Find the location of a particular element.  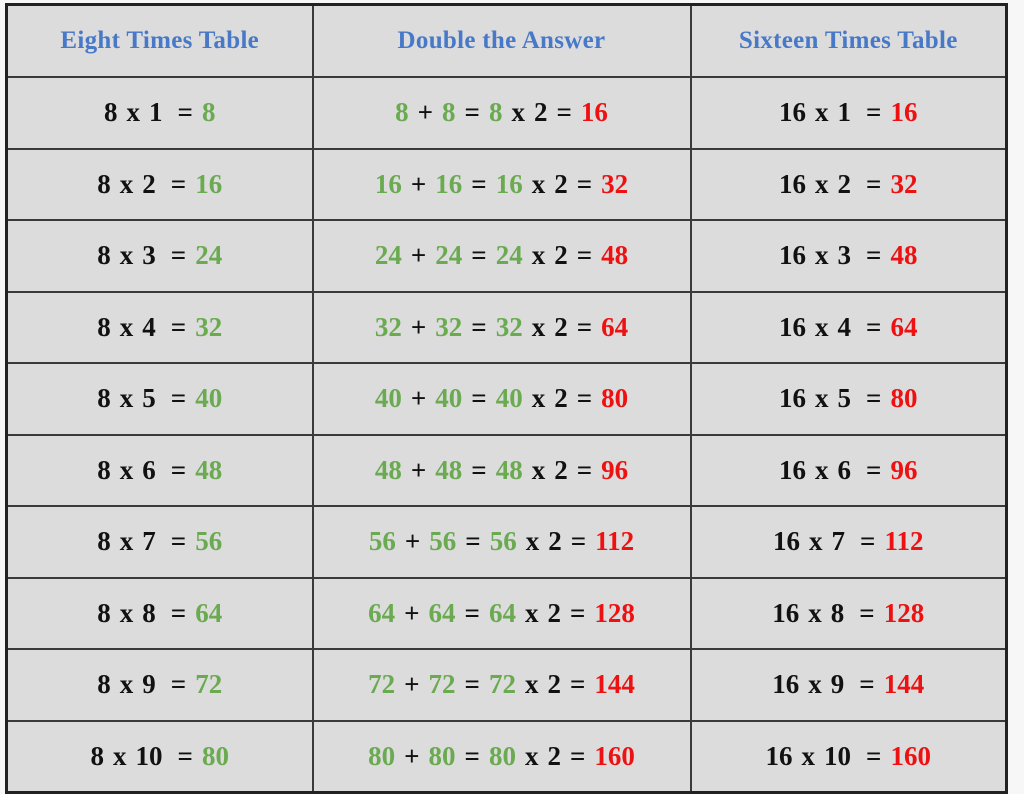

factor-b: 4 is located at coordinates (844, 326).